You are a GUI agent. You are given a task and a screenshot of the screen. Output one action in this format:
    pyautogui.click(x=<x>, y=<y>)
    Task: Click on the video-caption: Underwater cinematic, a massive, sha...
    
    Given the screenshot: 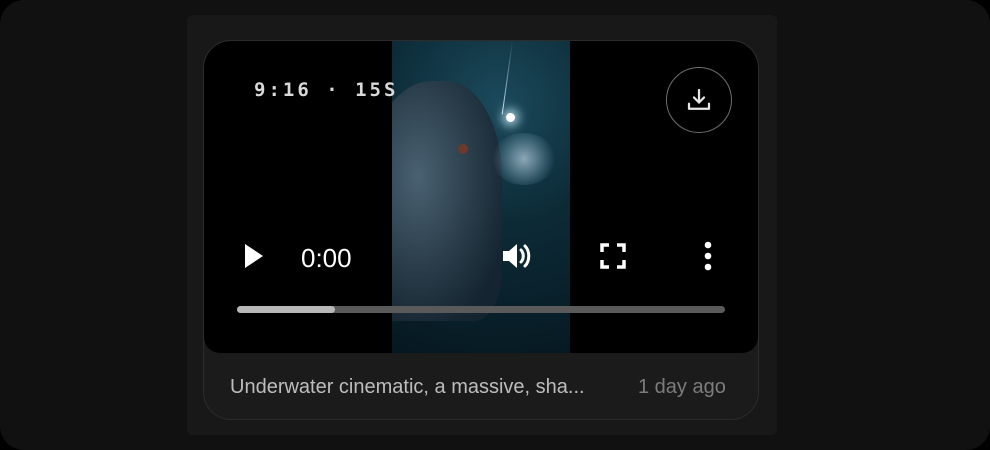 What is the action you would take?
    pyautogui.click(x=427, y=387)
    